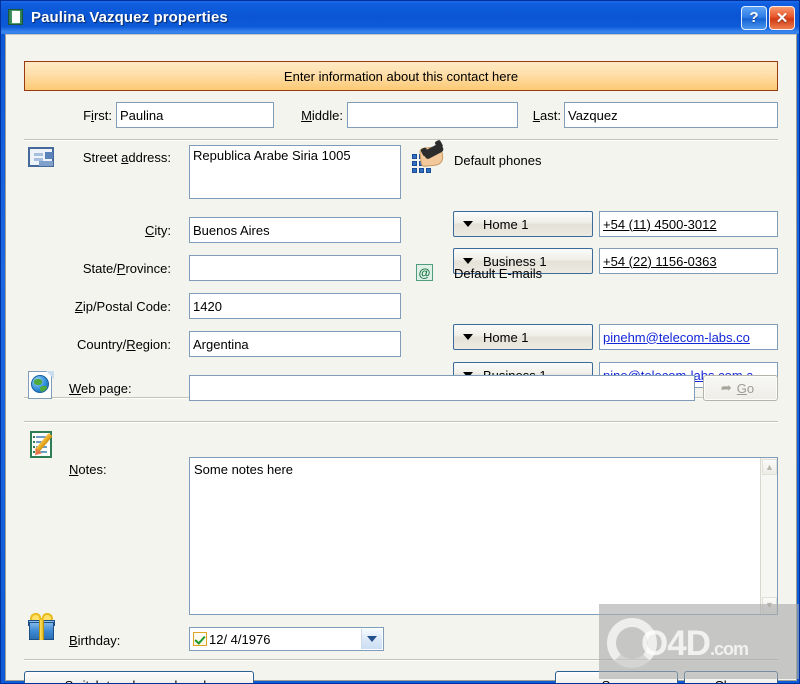 The width and height of the screenshot is (800, 684). Describe the element at coordinates (295, 306) in the screenshot. I see `zip-code-input: 1420` at that location.